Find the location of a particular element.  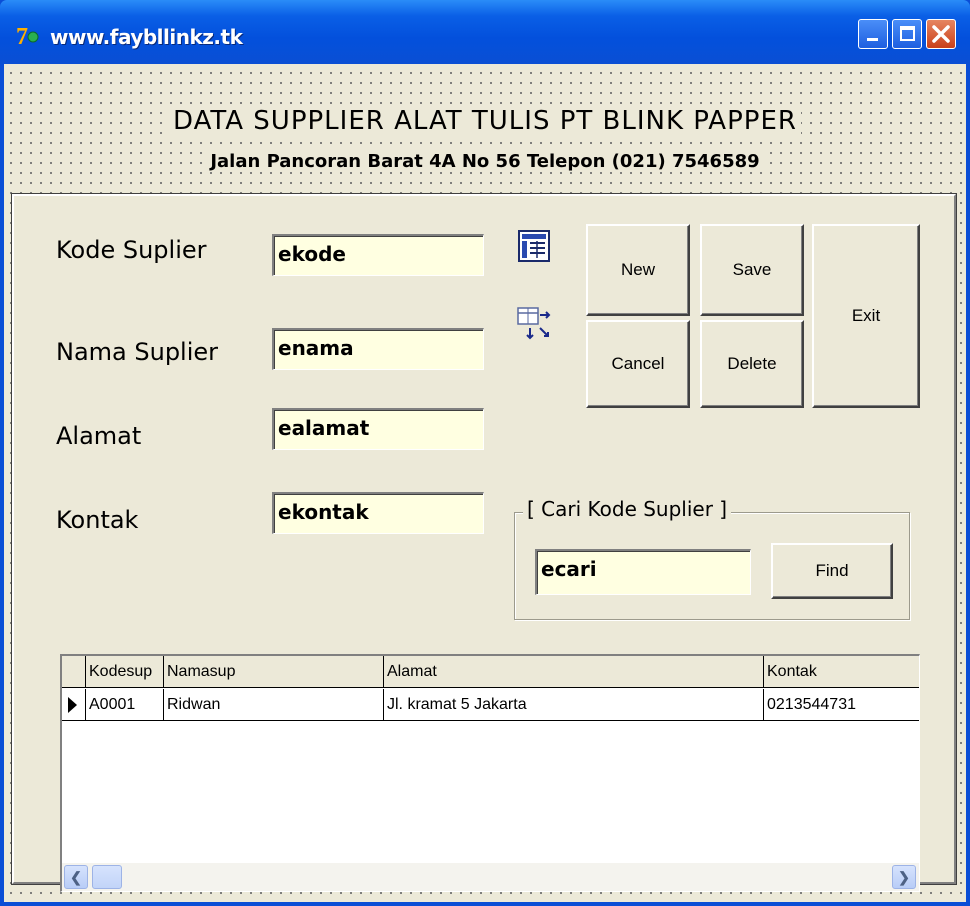

scroll-left-icon: ❮ is located at coordinates (76, 877).